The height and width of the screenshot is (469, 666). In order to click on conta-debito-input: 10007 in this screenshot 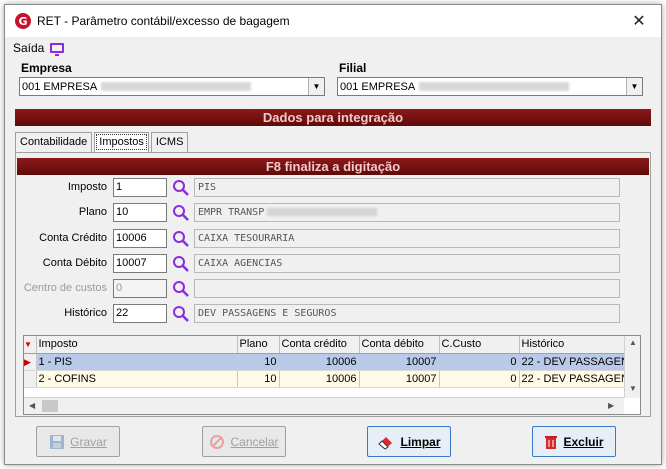, I will do `click(140, 263)`.